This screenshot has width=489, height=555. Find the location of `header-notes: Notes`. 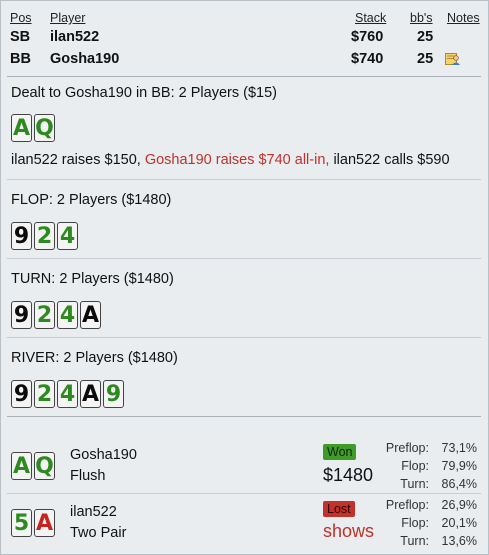

header-notes: Notes is located at coordinates (463, 18).